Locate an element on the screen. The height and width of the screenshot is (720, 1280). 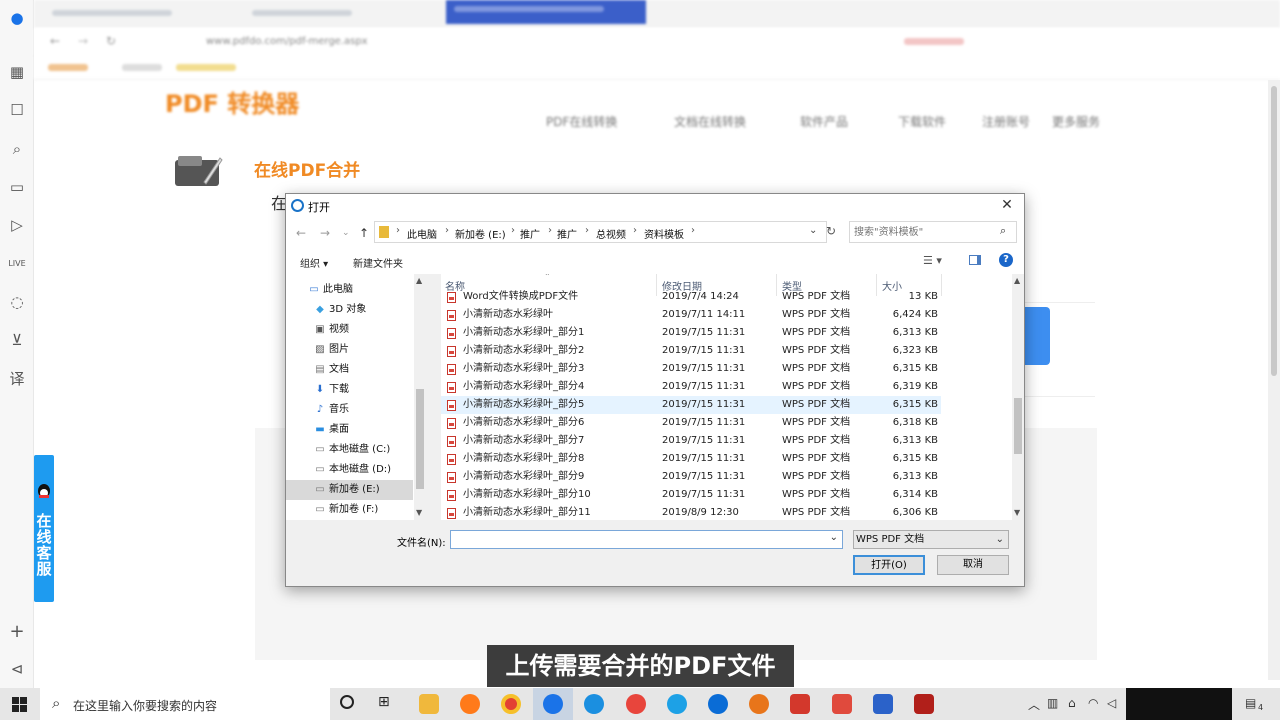
tree-item-drive-c: ▭ 本地磁盘 (C:) is located at coordinates (349, 450).